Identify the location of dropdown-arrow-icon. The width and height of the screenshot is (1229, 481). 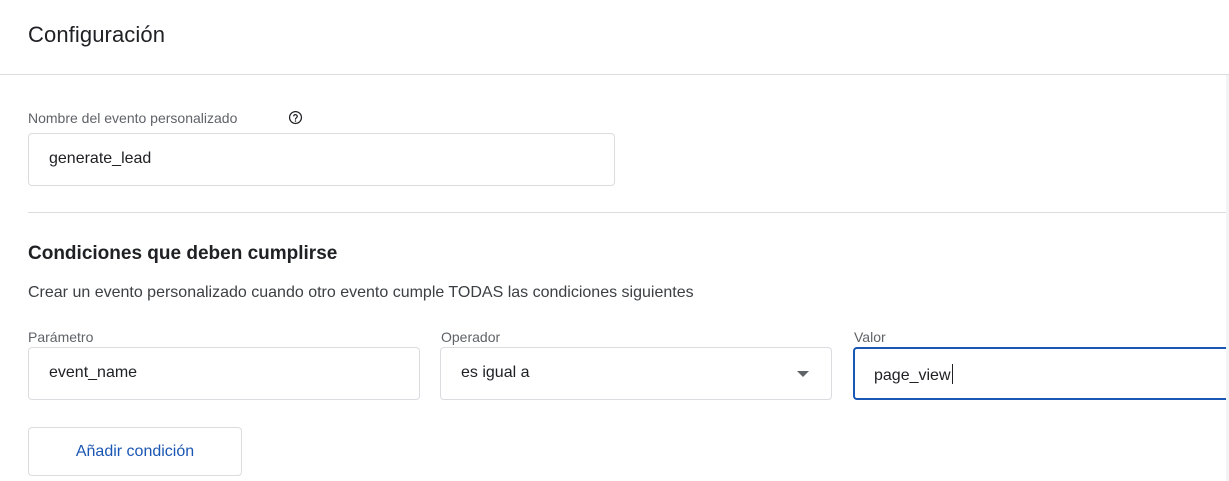
(803, 374).